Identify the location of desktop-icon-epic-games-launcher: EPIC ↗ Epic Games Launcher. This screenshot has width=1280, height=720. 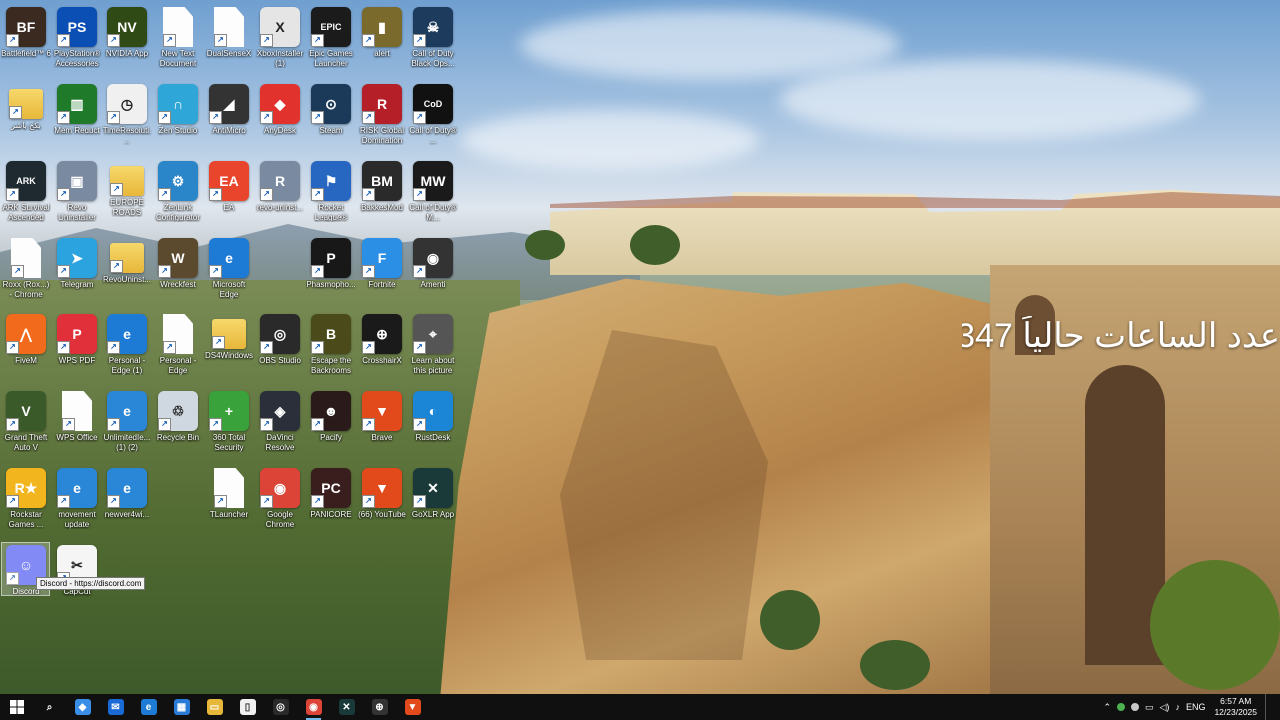
(331, 41).